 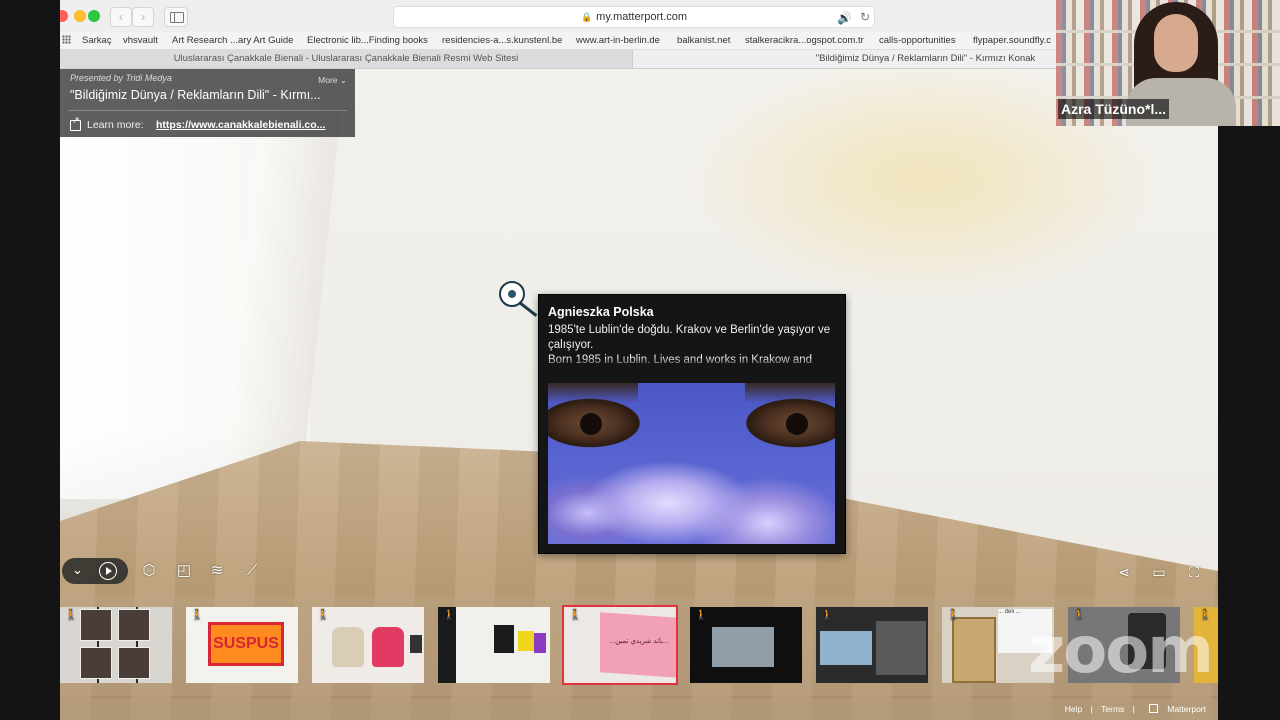 I want to click on eye-right, so click(x=790, y=393).